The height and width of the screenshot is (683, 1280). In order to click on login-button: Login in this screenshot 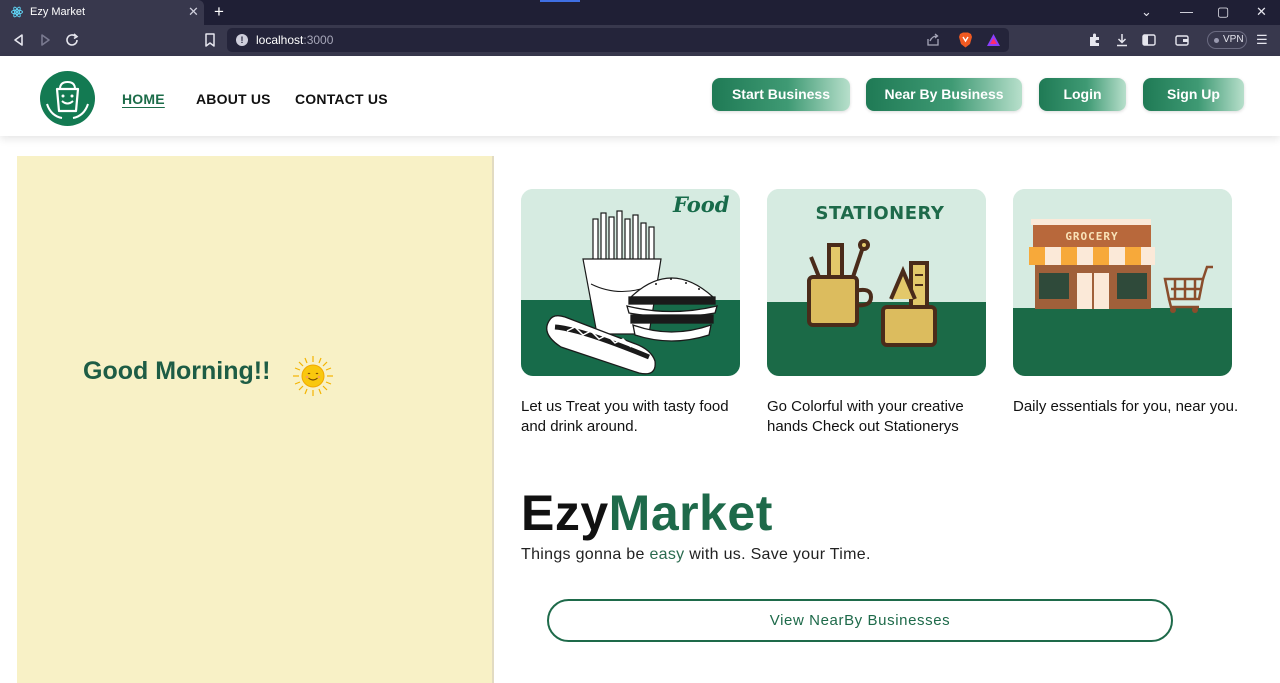, I will do `click(1082, 94)`.